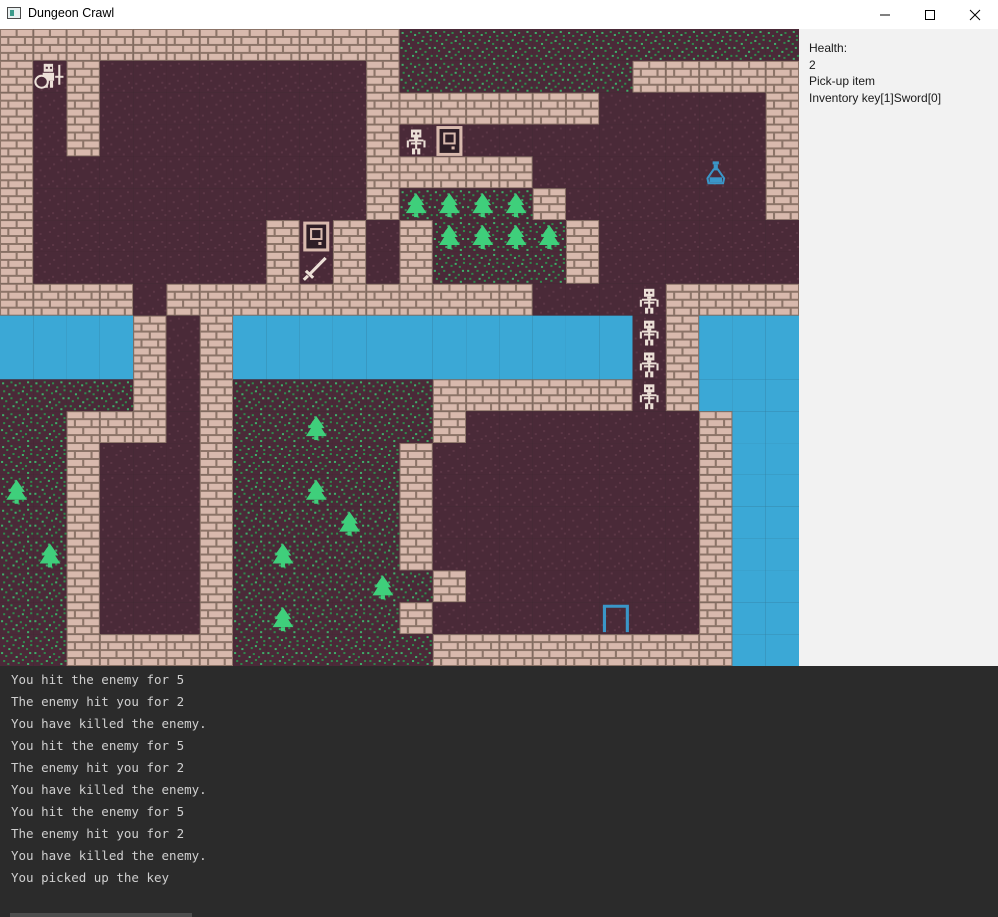 This screenshot has height=917, width=998. Describe the element at coordinates (716, 172) in the screenshot. I see `potion-item-tile` at that location.